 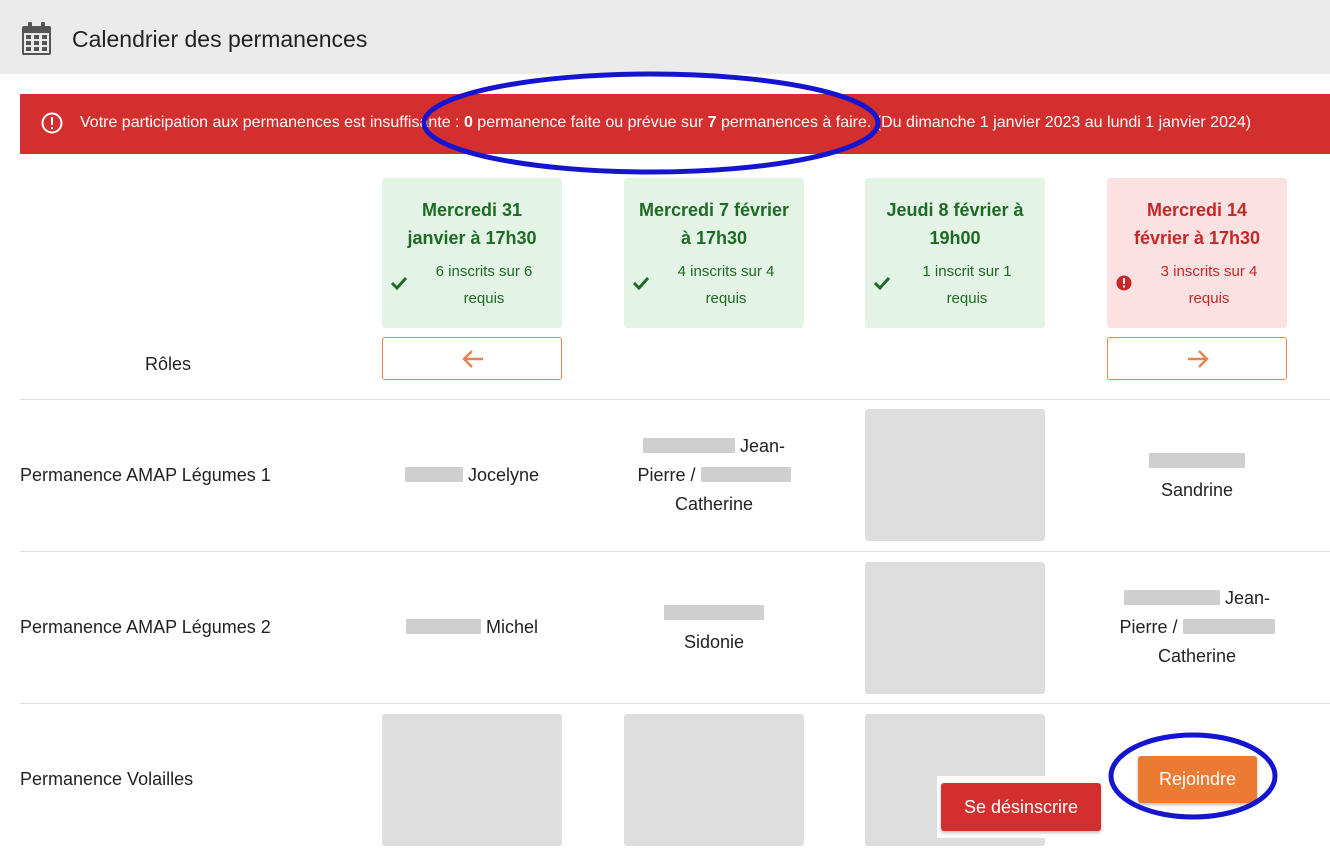 I want to click on role-name: Permanence AMAP Légumes 2, so click(x=145, y=627).